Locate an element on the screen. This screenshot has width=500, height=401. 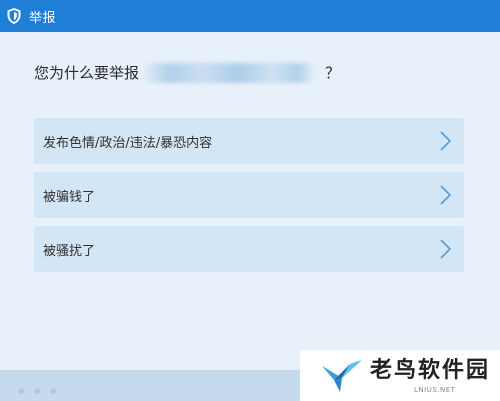
report-question: 您为什么要举报 ？ is located at coordinates (187, 72).